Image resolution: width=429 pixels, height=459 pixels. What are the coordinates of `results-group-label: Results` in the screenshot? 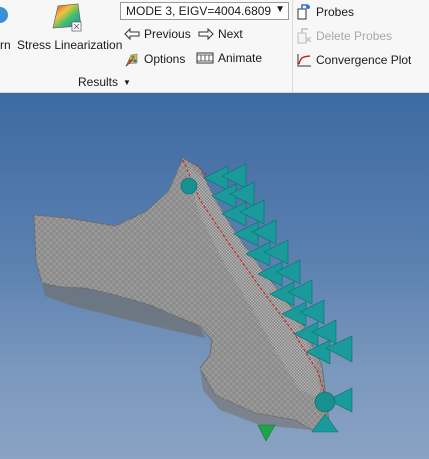 It's located at (98, 82).